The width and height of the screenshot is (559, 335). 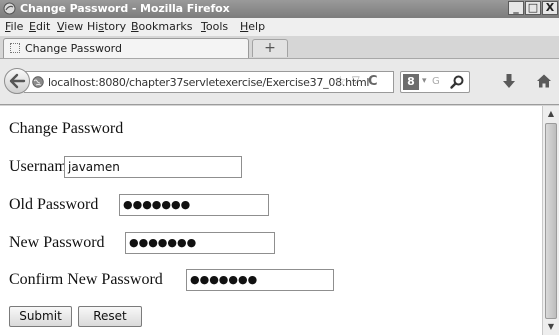 What do you see at coordinates (356, 80) in the screenshot?
I see `url-dropdown-icon: ▽` at bounding box center [356, 80].